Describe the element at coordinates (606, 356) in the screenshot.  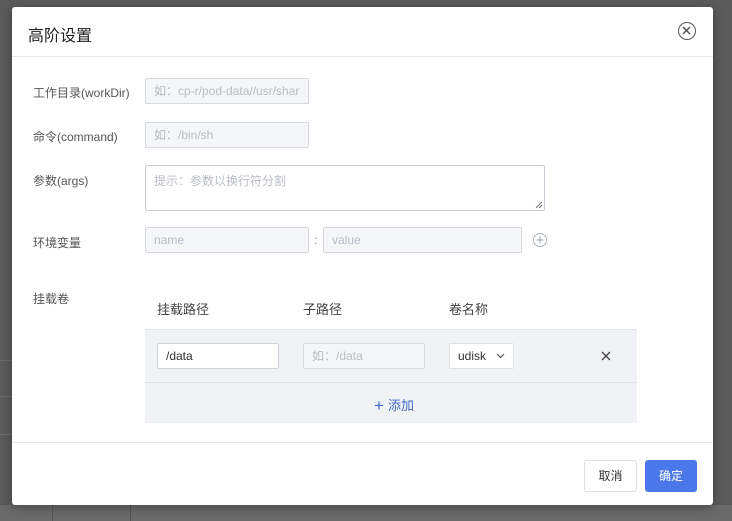
I see `close-icon` at that location.